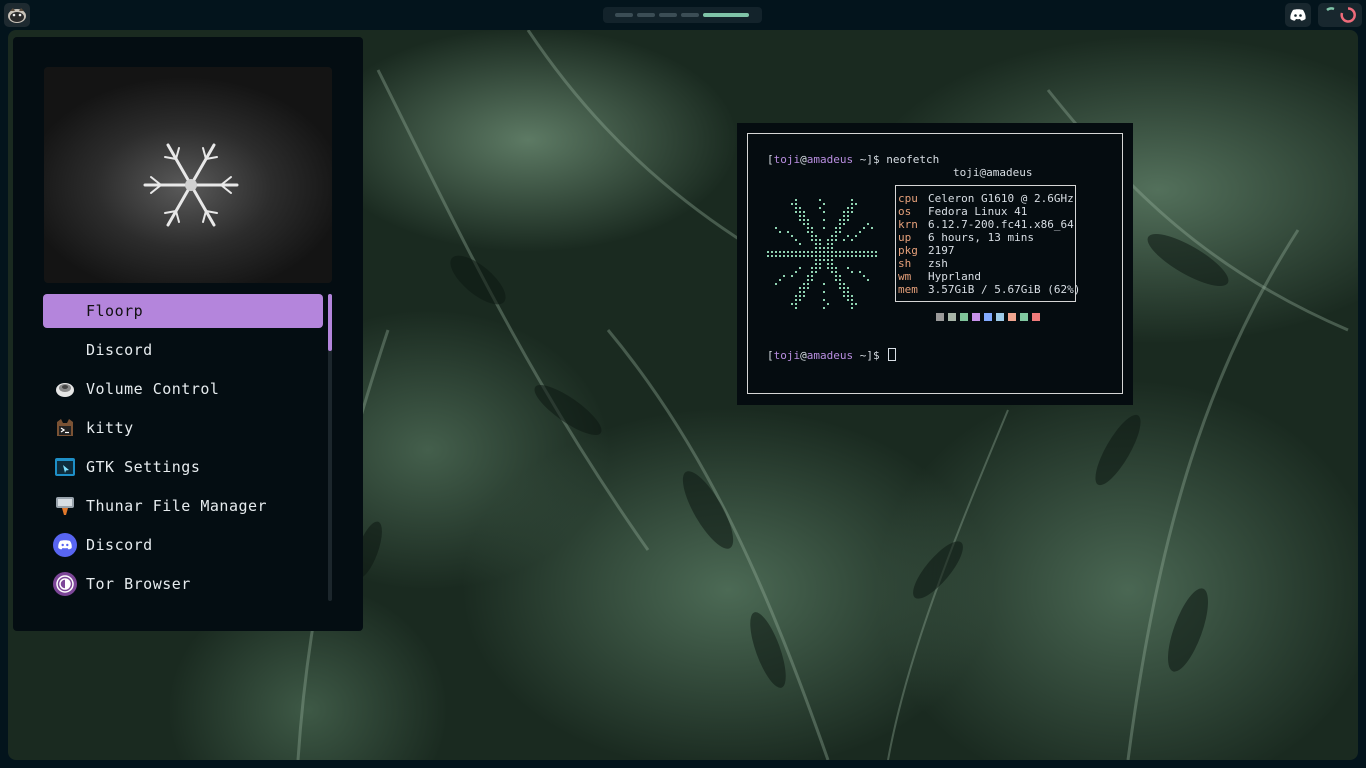  I want to click on app-item-label: Volume Control, so click(153, 389).